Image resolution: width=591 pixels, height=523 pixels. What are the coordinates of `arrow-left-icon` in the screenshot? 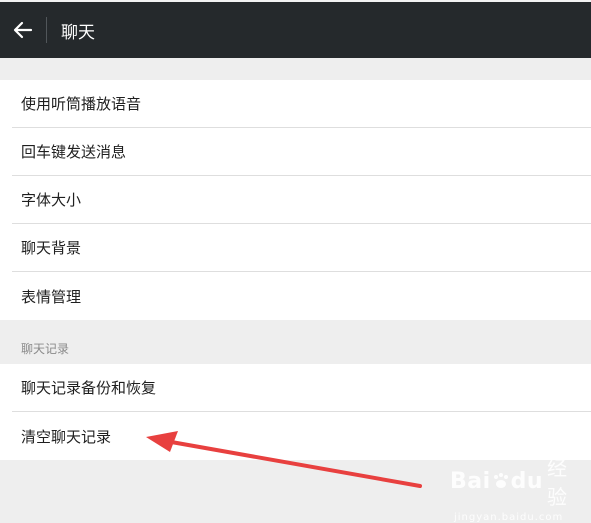 It's located at (23, 30).